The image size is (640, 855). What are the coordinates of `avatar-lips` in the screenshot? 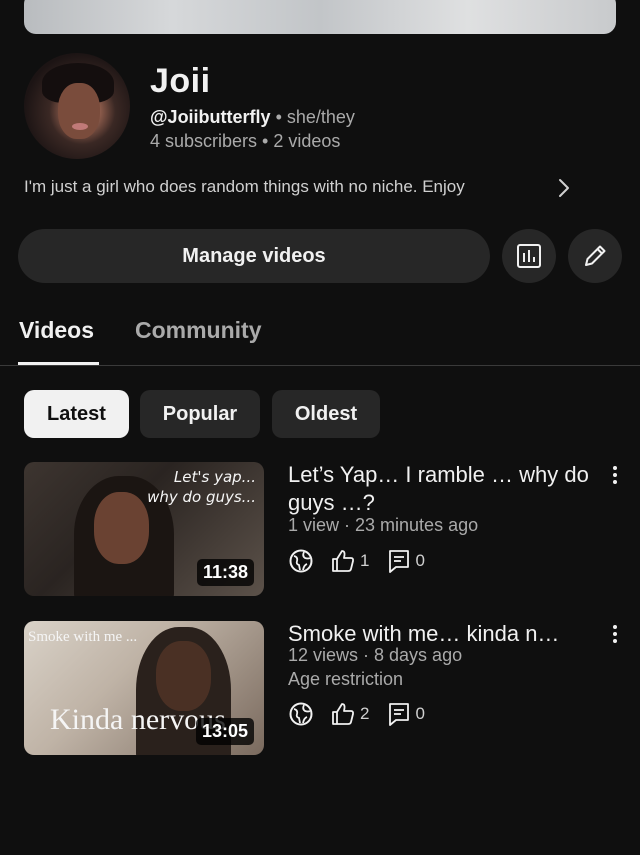 It's located at (80, 126).